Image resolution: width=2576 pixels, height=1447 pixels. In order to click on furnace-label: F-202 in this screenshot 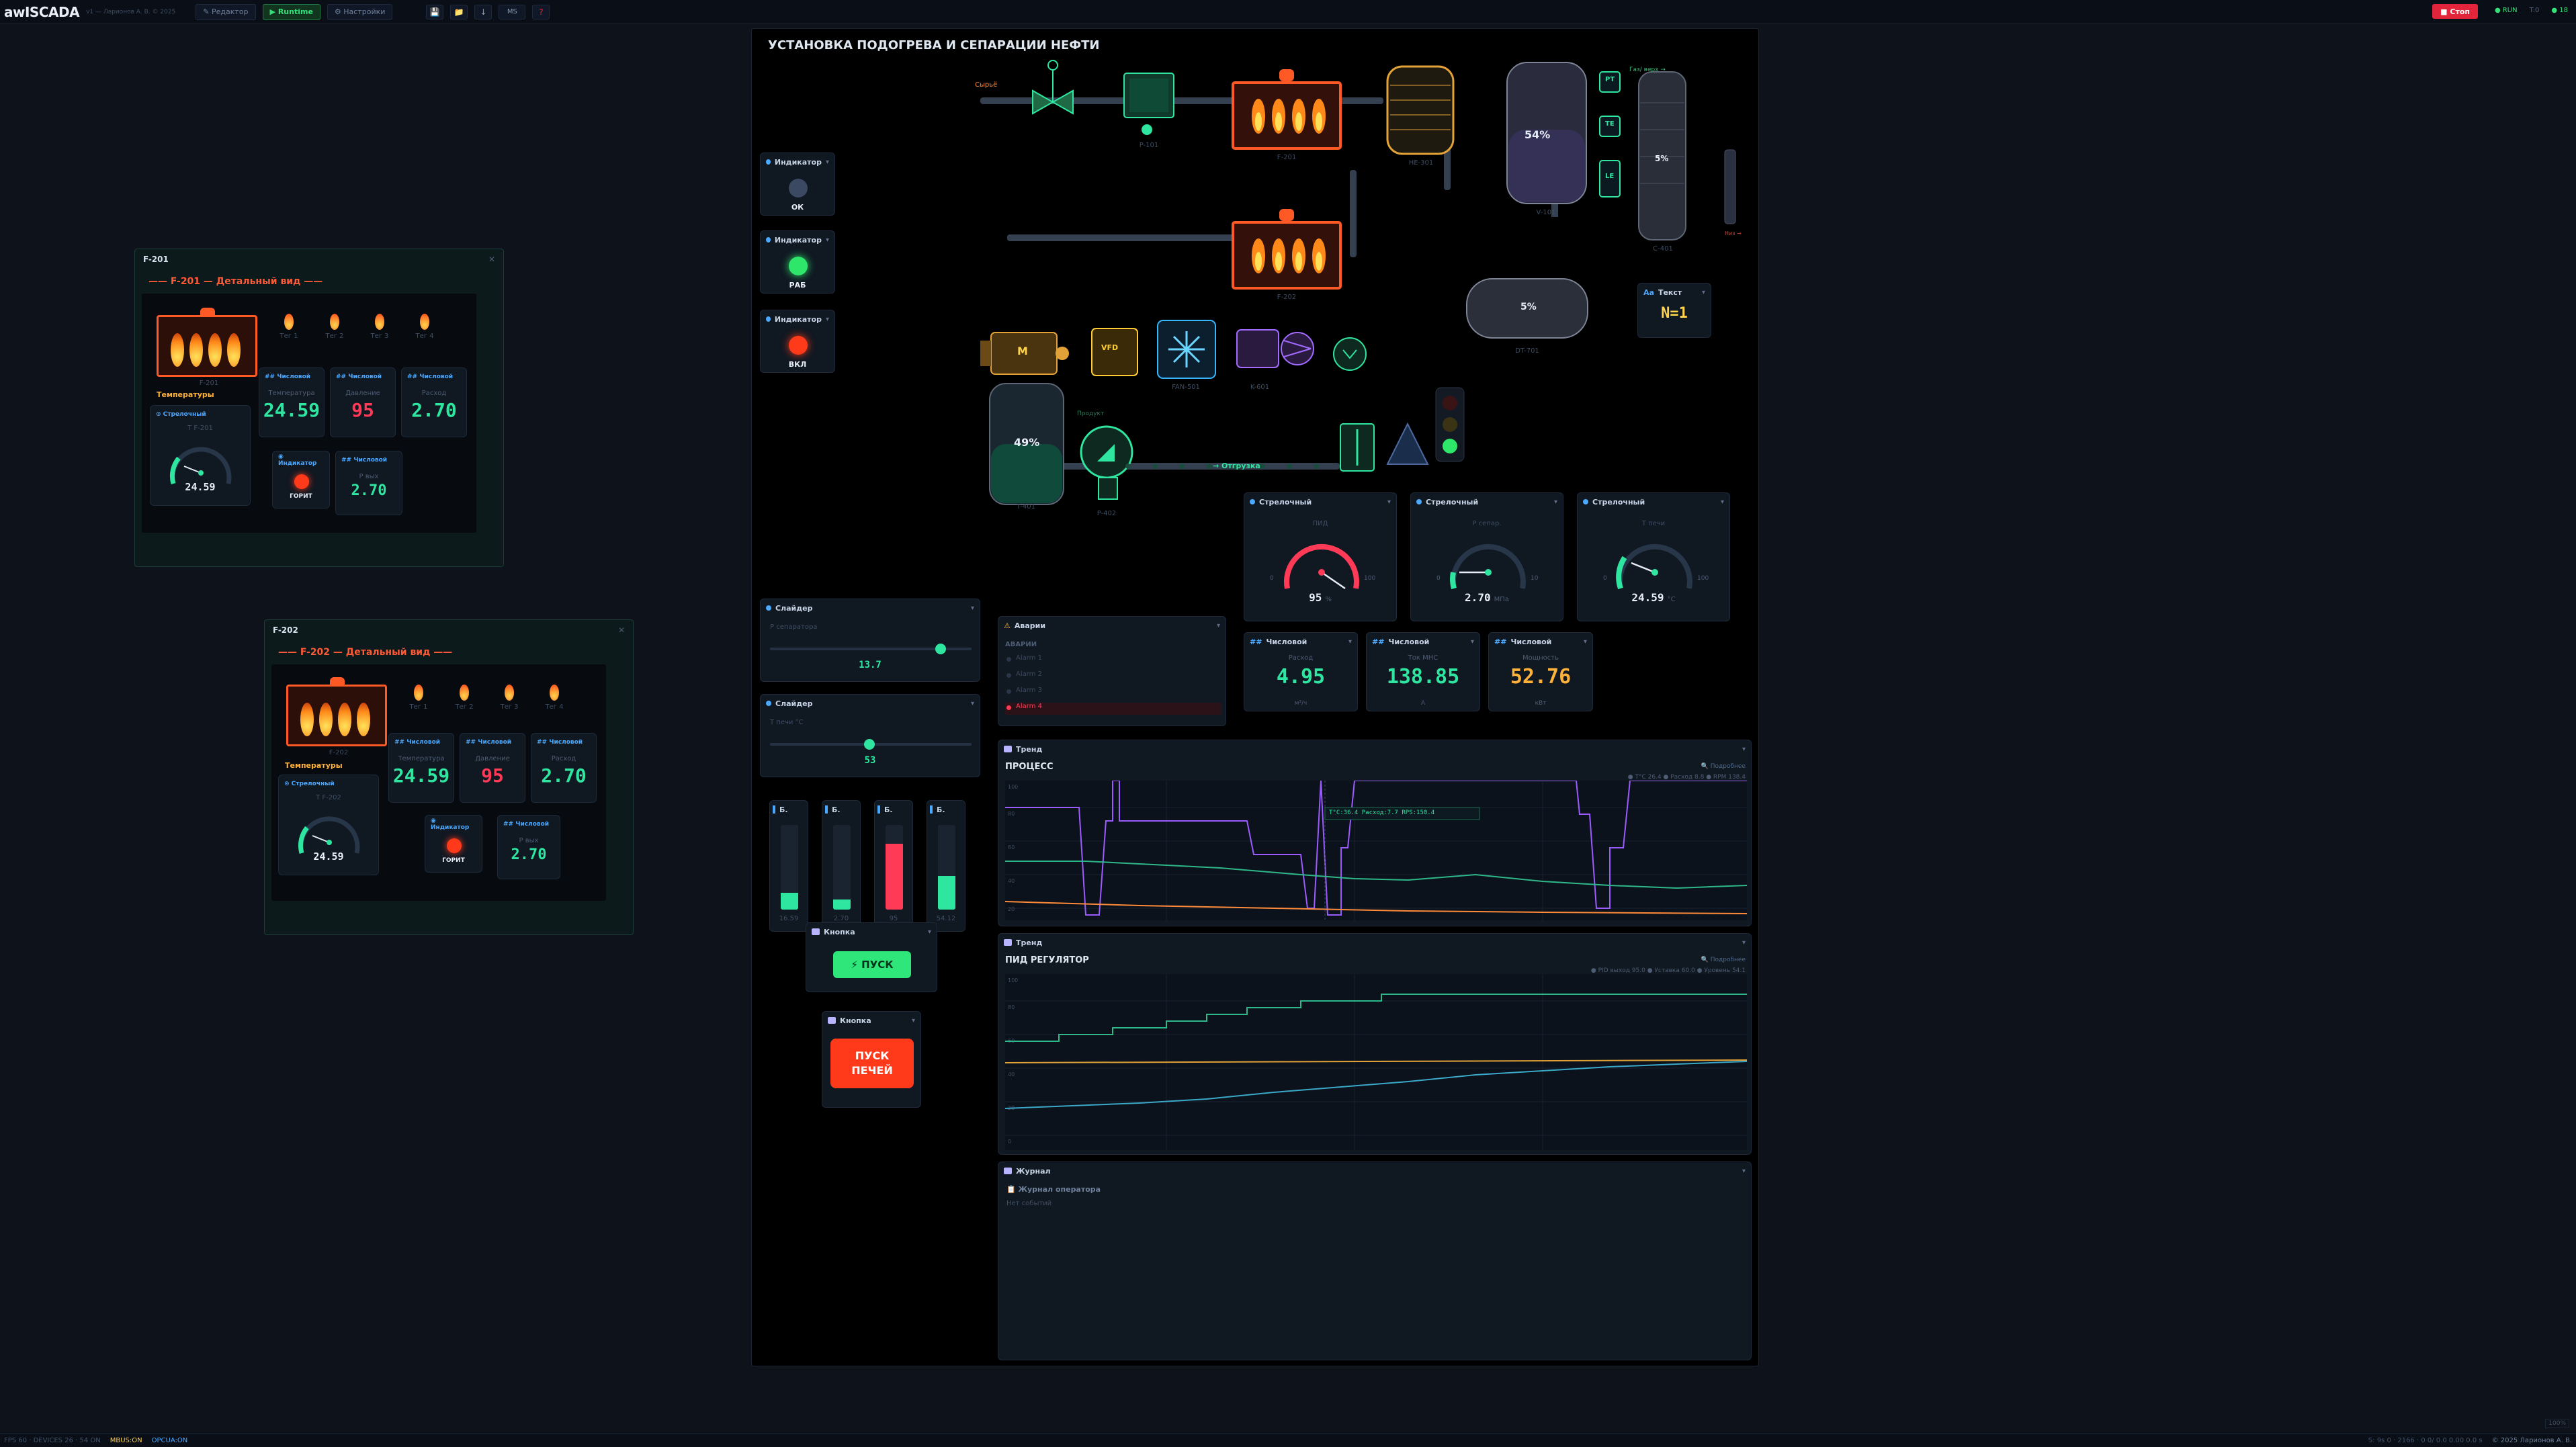, I will do `click(1287, 297)`.